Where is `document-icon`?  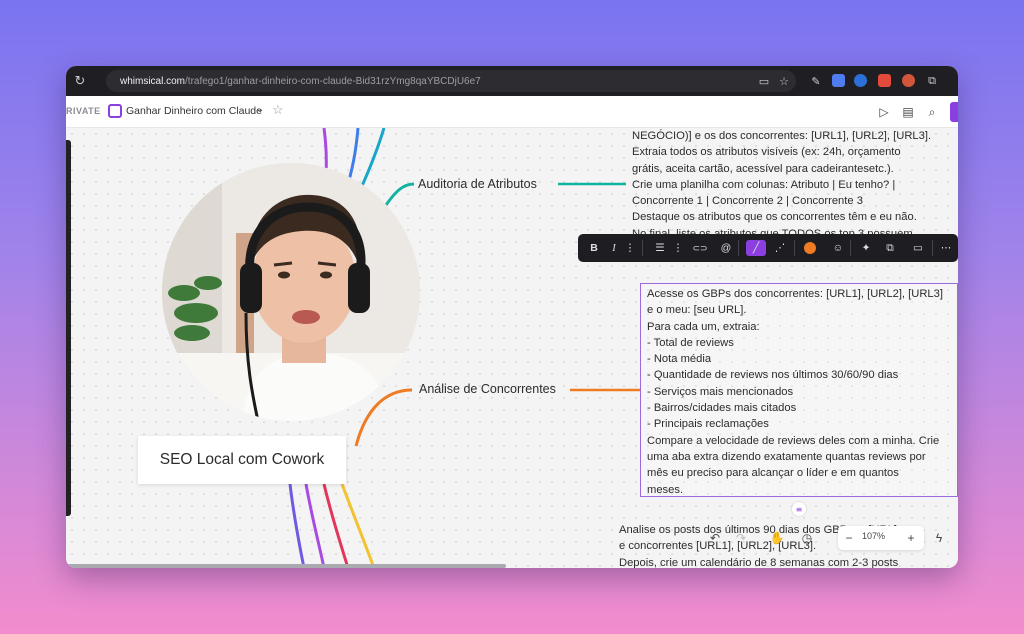 document-icon is located at coordinates (115, 111).